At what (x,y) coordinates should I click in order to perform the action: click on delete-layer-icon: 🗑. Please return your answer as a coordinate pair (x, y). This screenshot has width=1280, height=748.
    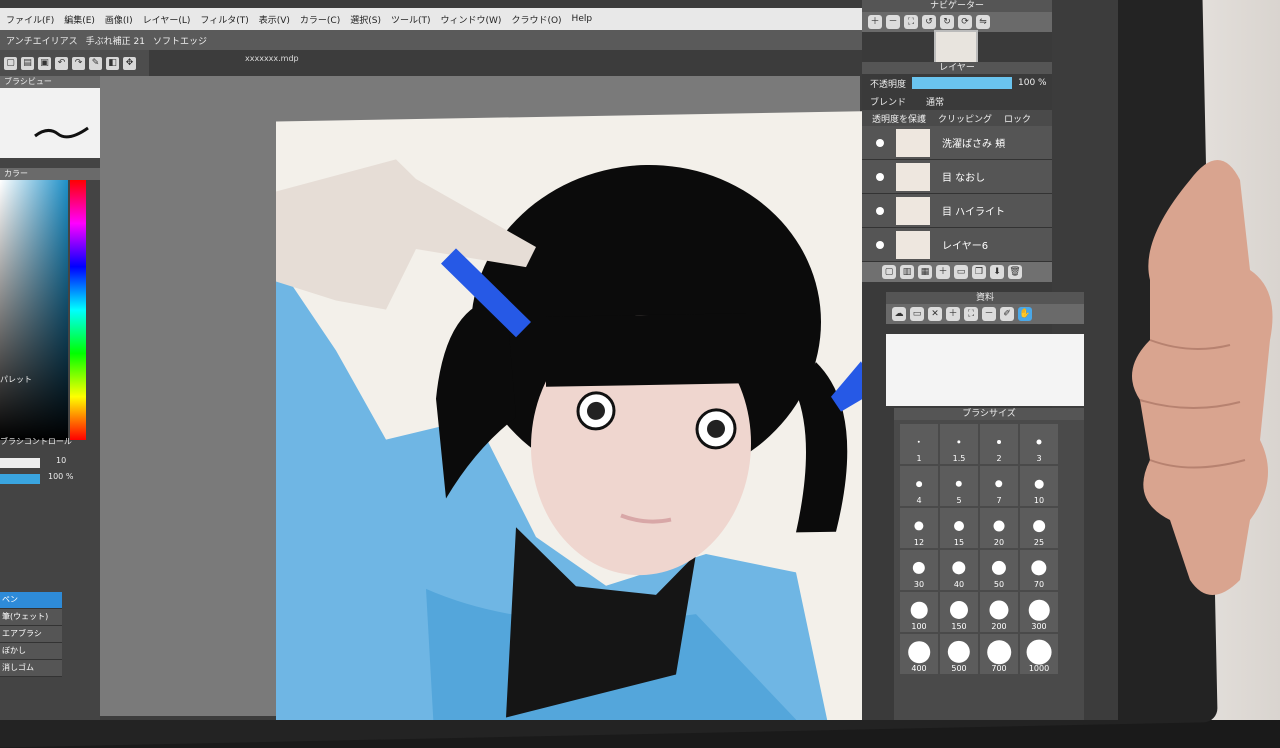
    Looking at the image, I should click on (1015, 272).